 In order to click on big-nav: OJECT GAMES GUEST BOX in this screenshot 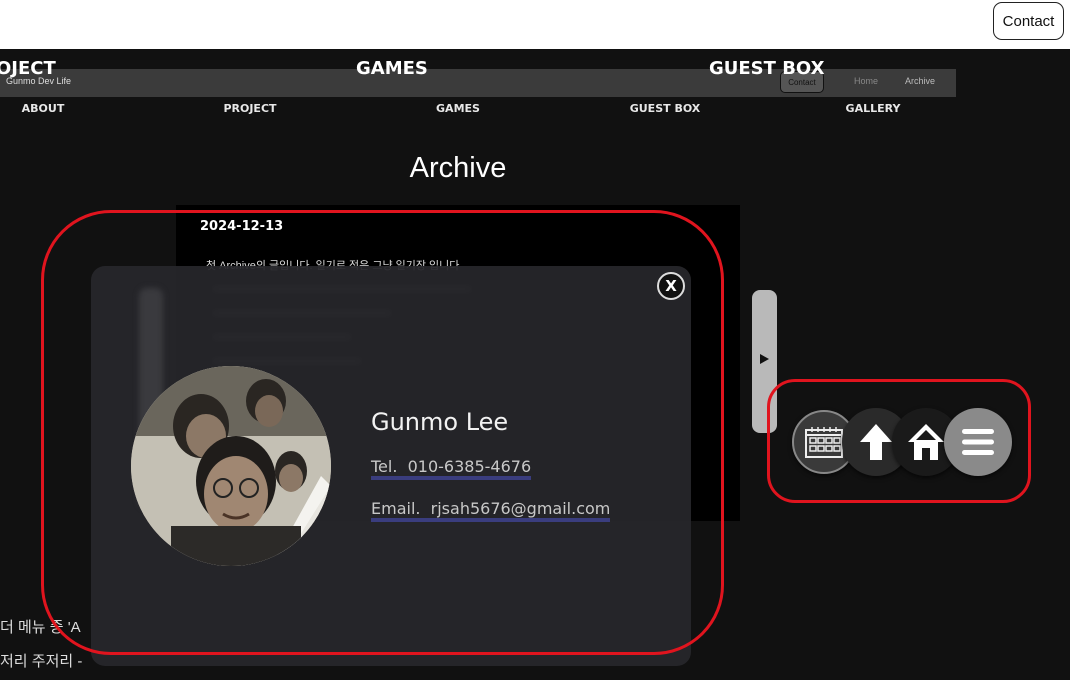, I will do `click(535, 72)`.